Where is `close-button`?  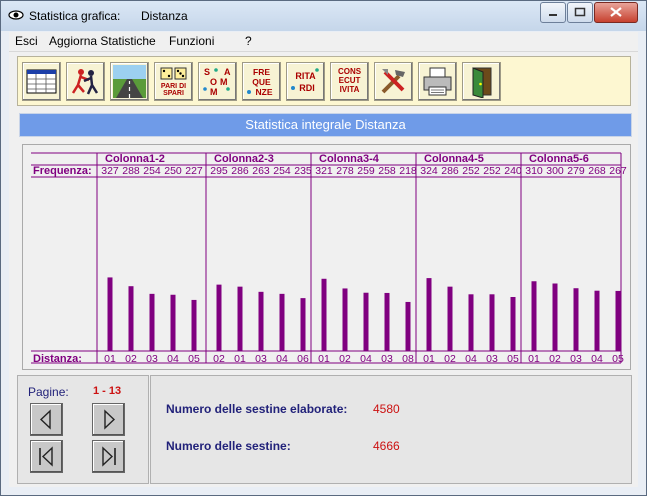
close-button is located at coordinates (616, 12).